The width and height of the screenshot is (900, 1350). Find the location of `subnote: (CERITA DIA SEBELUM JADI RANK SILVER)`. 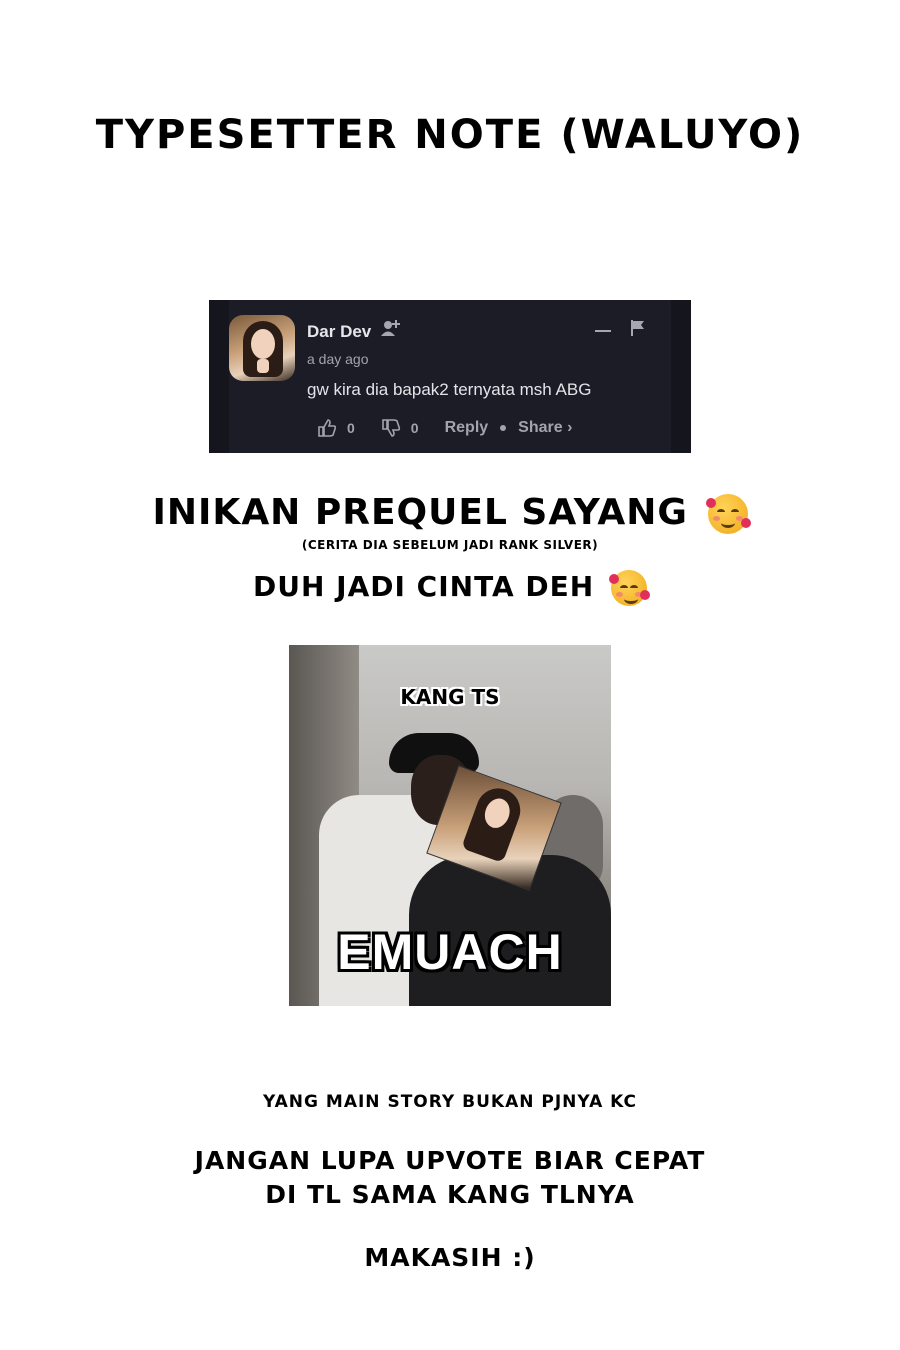

subnote: (CERITA DIA SEBELUM JADI RANK SILVER) is located at coordinates (450, 545).